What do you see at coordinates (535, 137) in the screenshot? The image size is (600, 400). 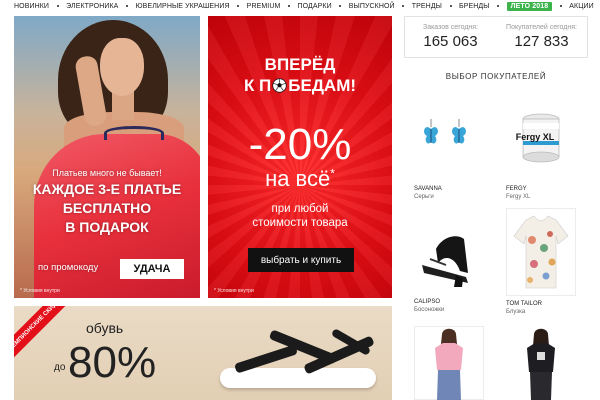 I see `fergy-jar-label: Fergy XL` at bounding box center [535, 137].